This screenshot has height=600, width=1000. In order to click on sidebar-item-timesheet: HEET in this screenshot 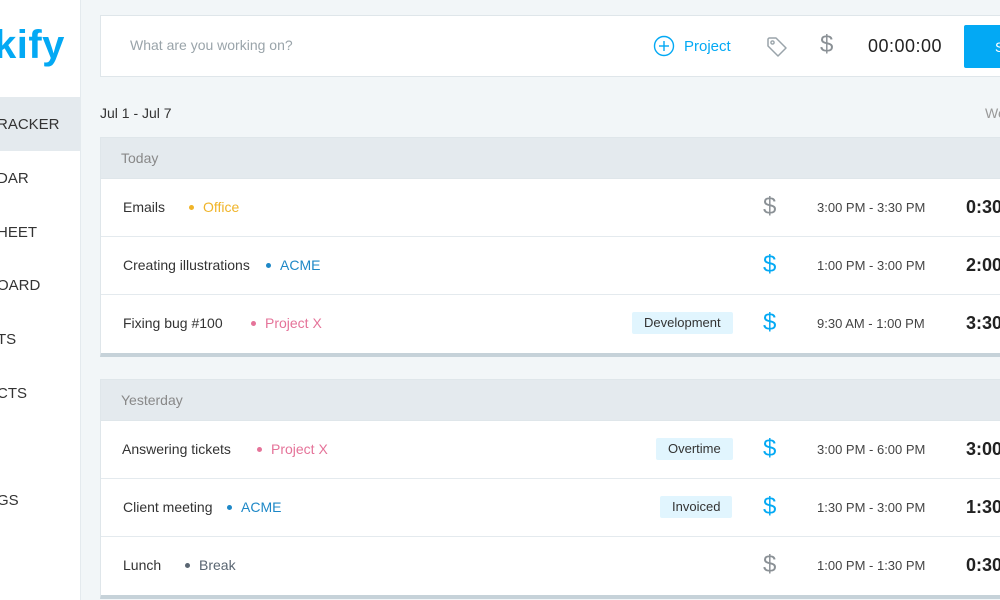, I will do `click(40, 232)`.